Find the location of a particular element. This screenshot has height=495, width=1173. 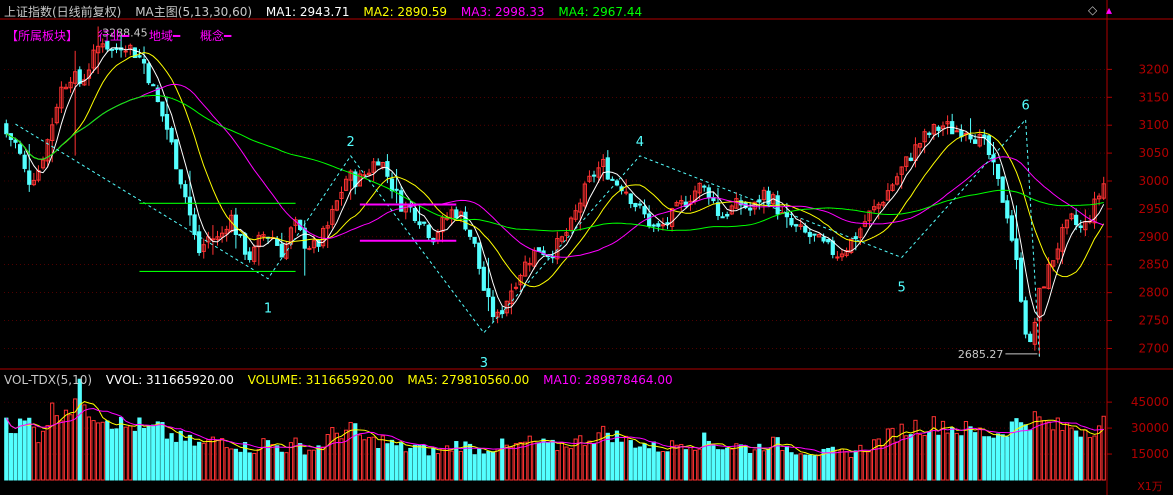

expand-icon: ▴ is located at coordinates (1109, 10).